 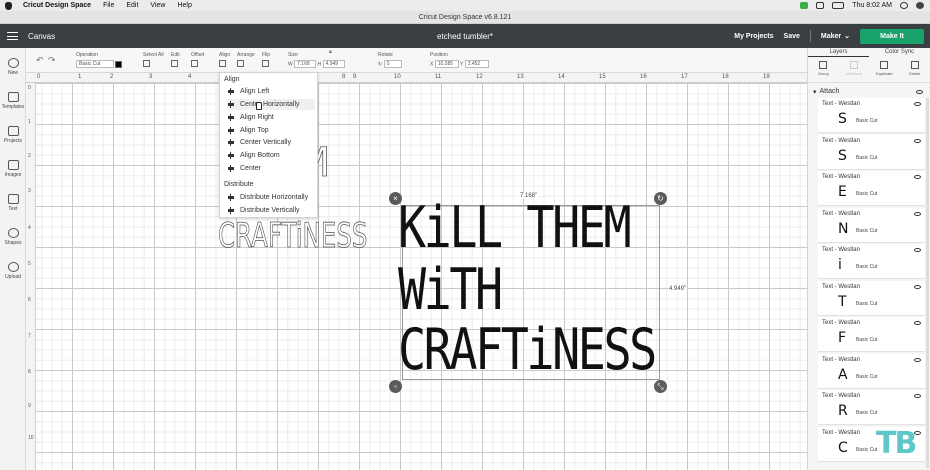 What do you see at coordinates (884, 69) in the screenshot?
I see `duplicate-button: Duplicate` at bounding box center [884, 69].